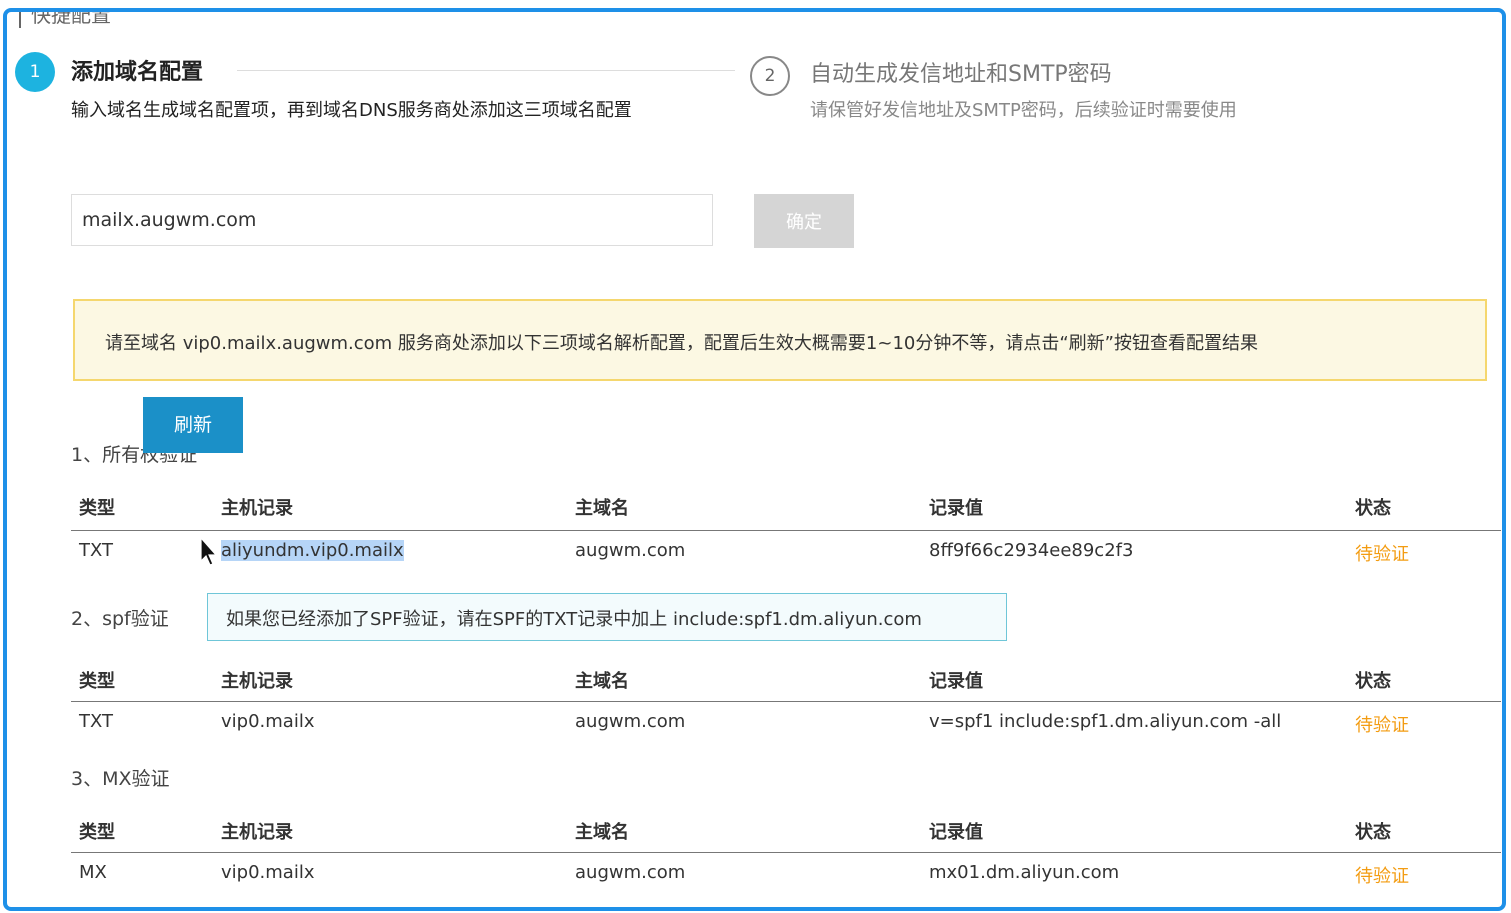 This screenshot has width=1511, height=913. I want to click on row-2-domain: augwm.com, so click(630, 721).